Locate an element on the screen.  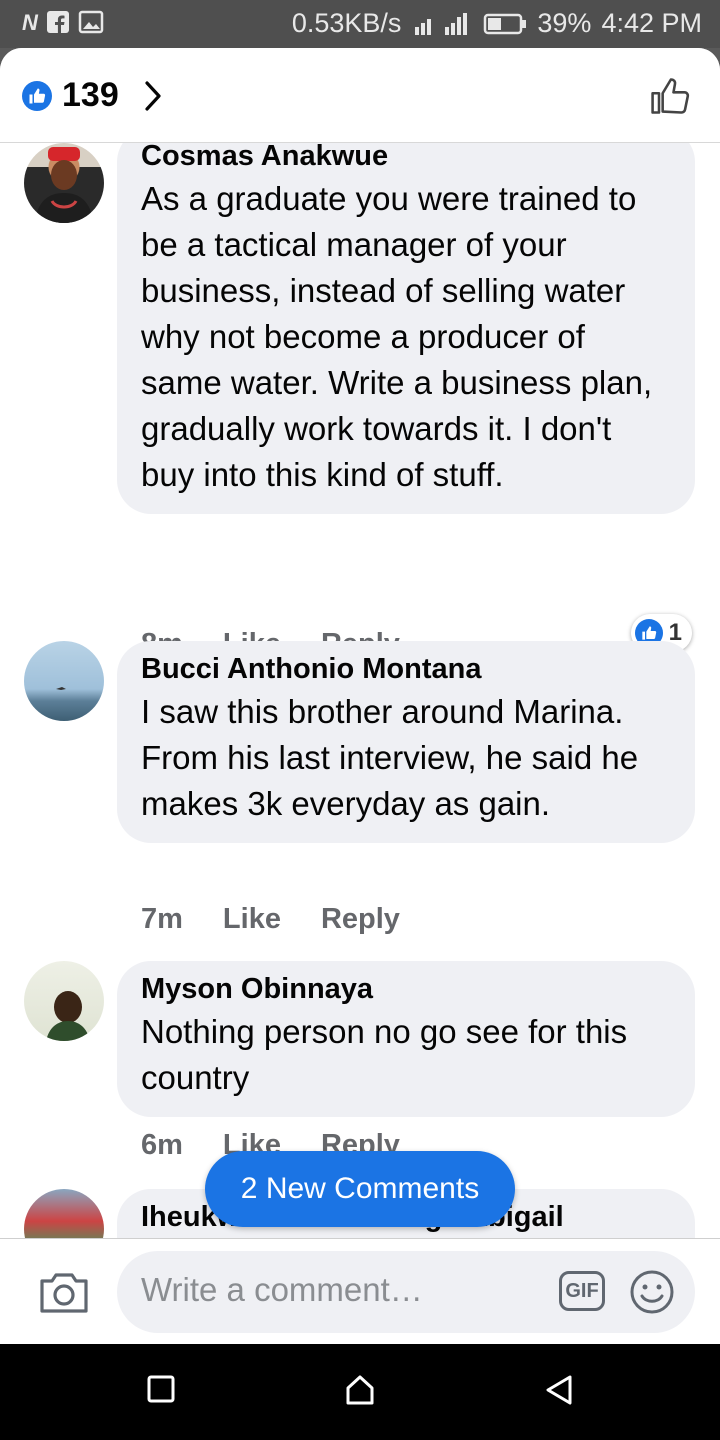
reactions-summary: 139 is located at coordinates (92, 95).